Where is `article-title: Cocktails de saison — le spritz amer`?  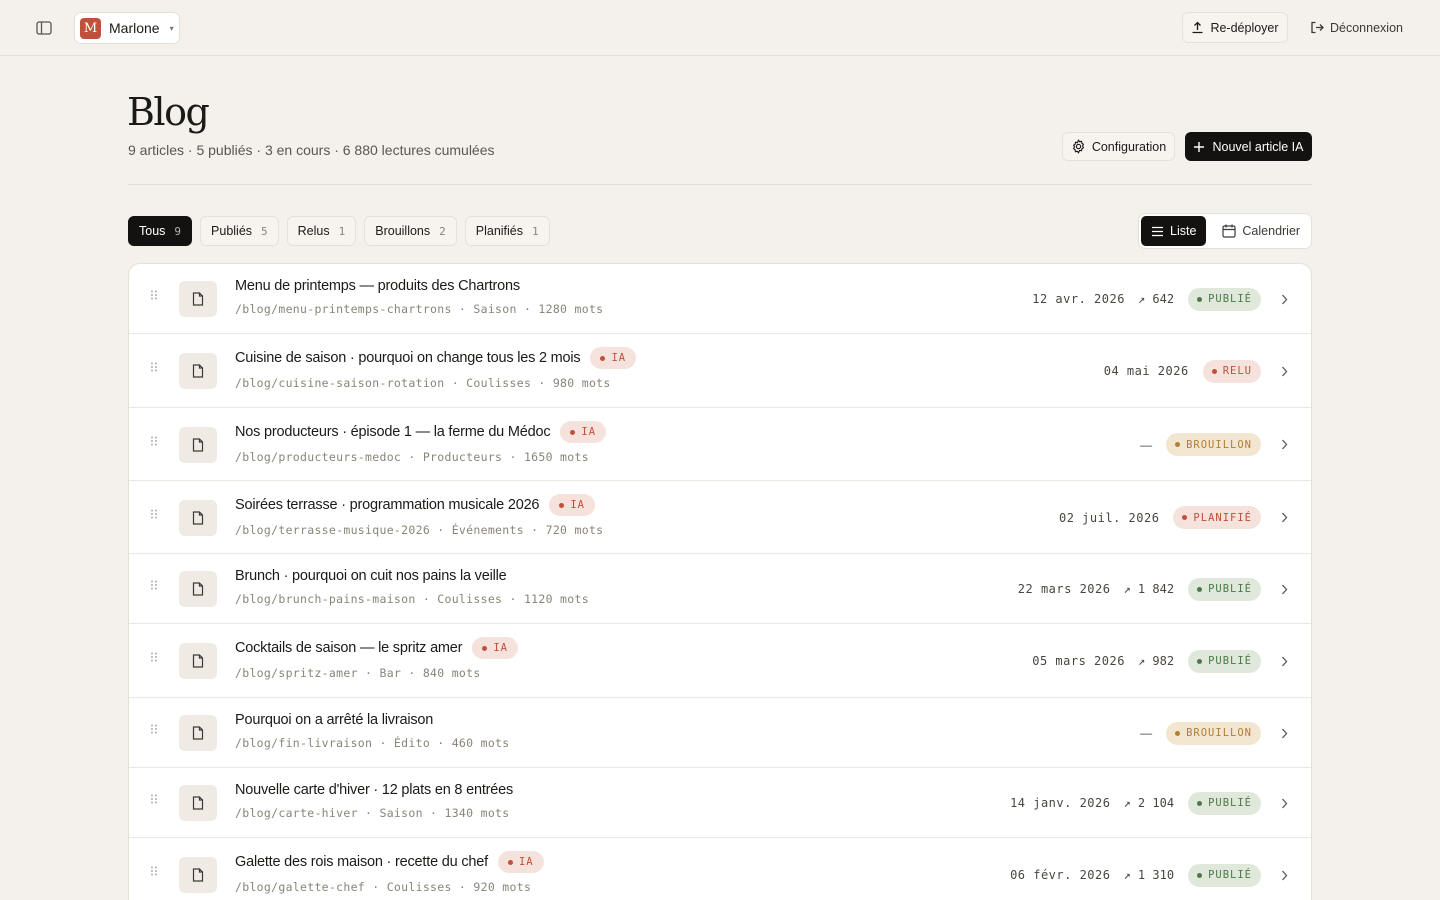 article-title: Cocktails de saison — le spritz amer is located at coordinates (349, 648).